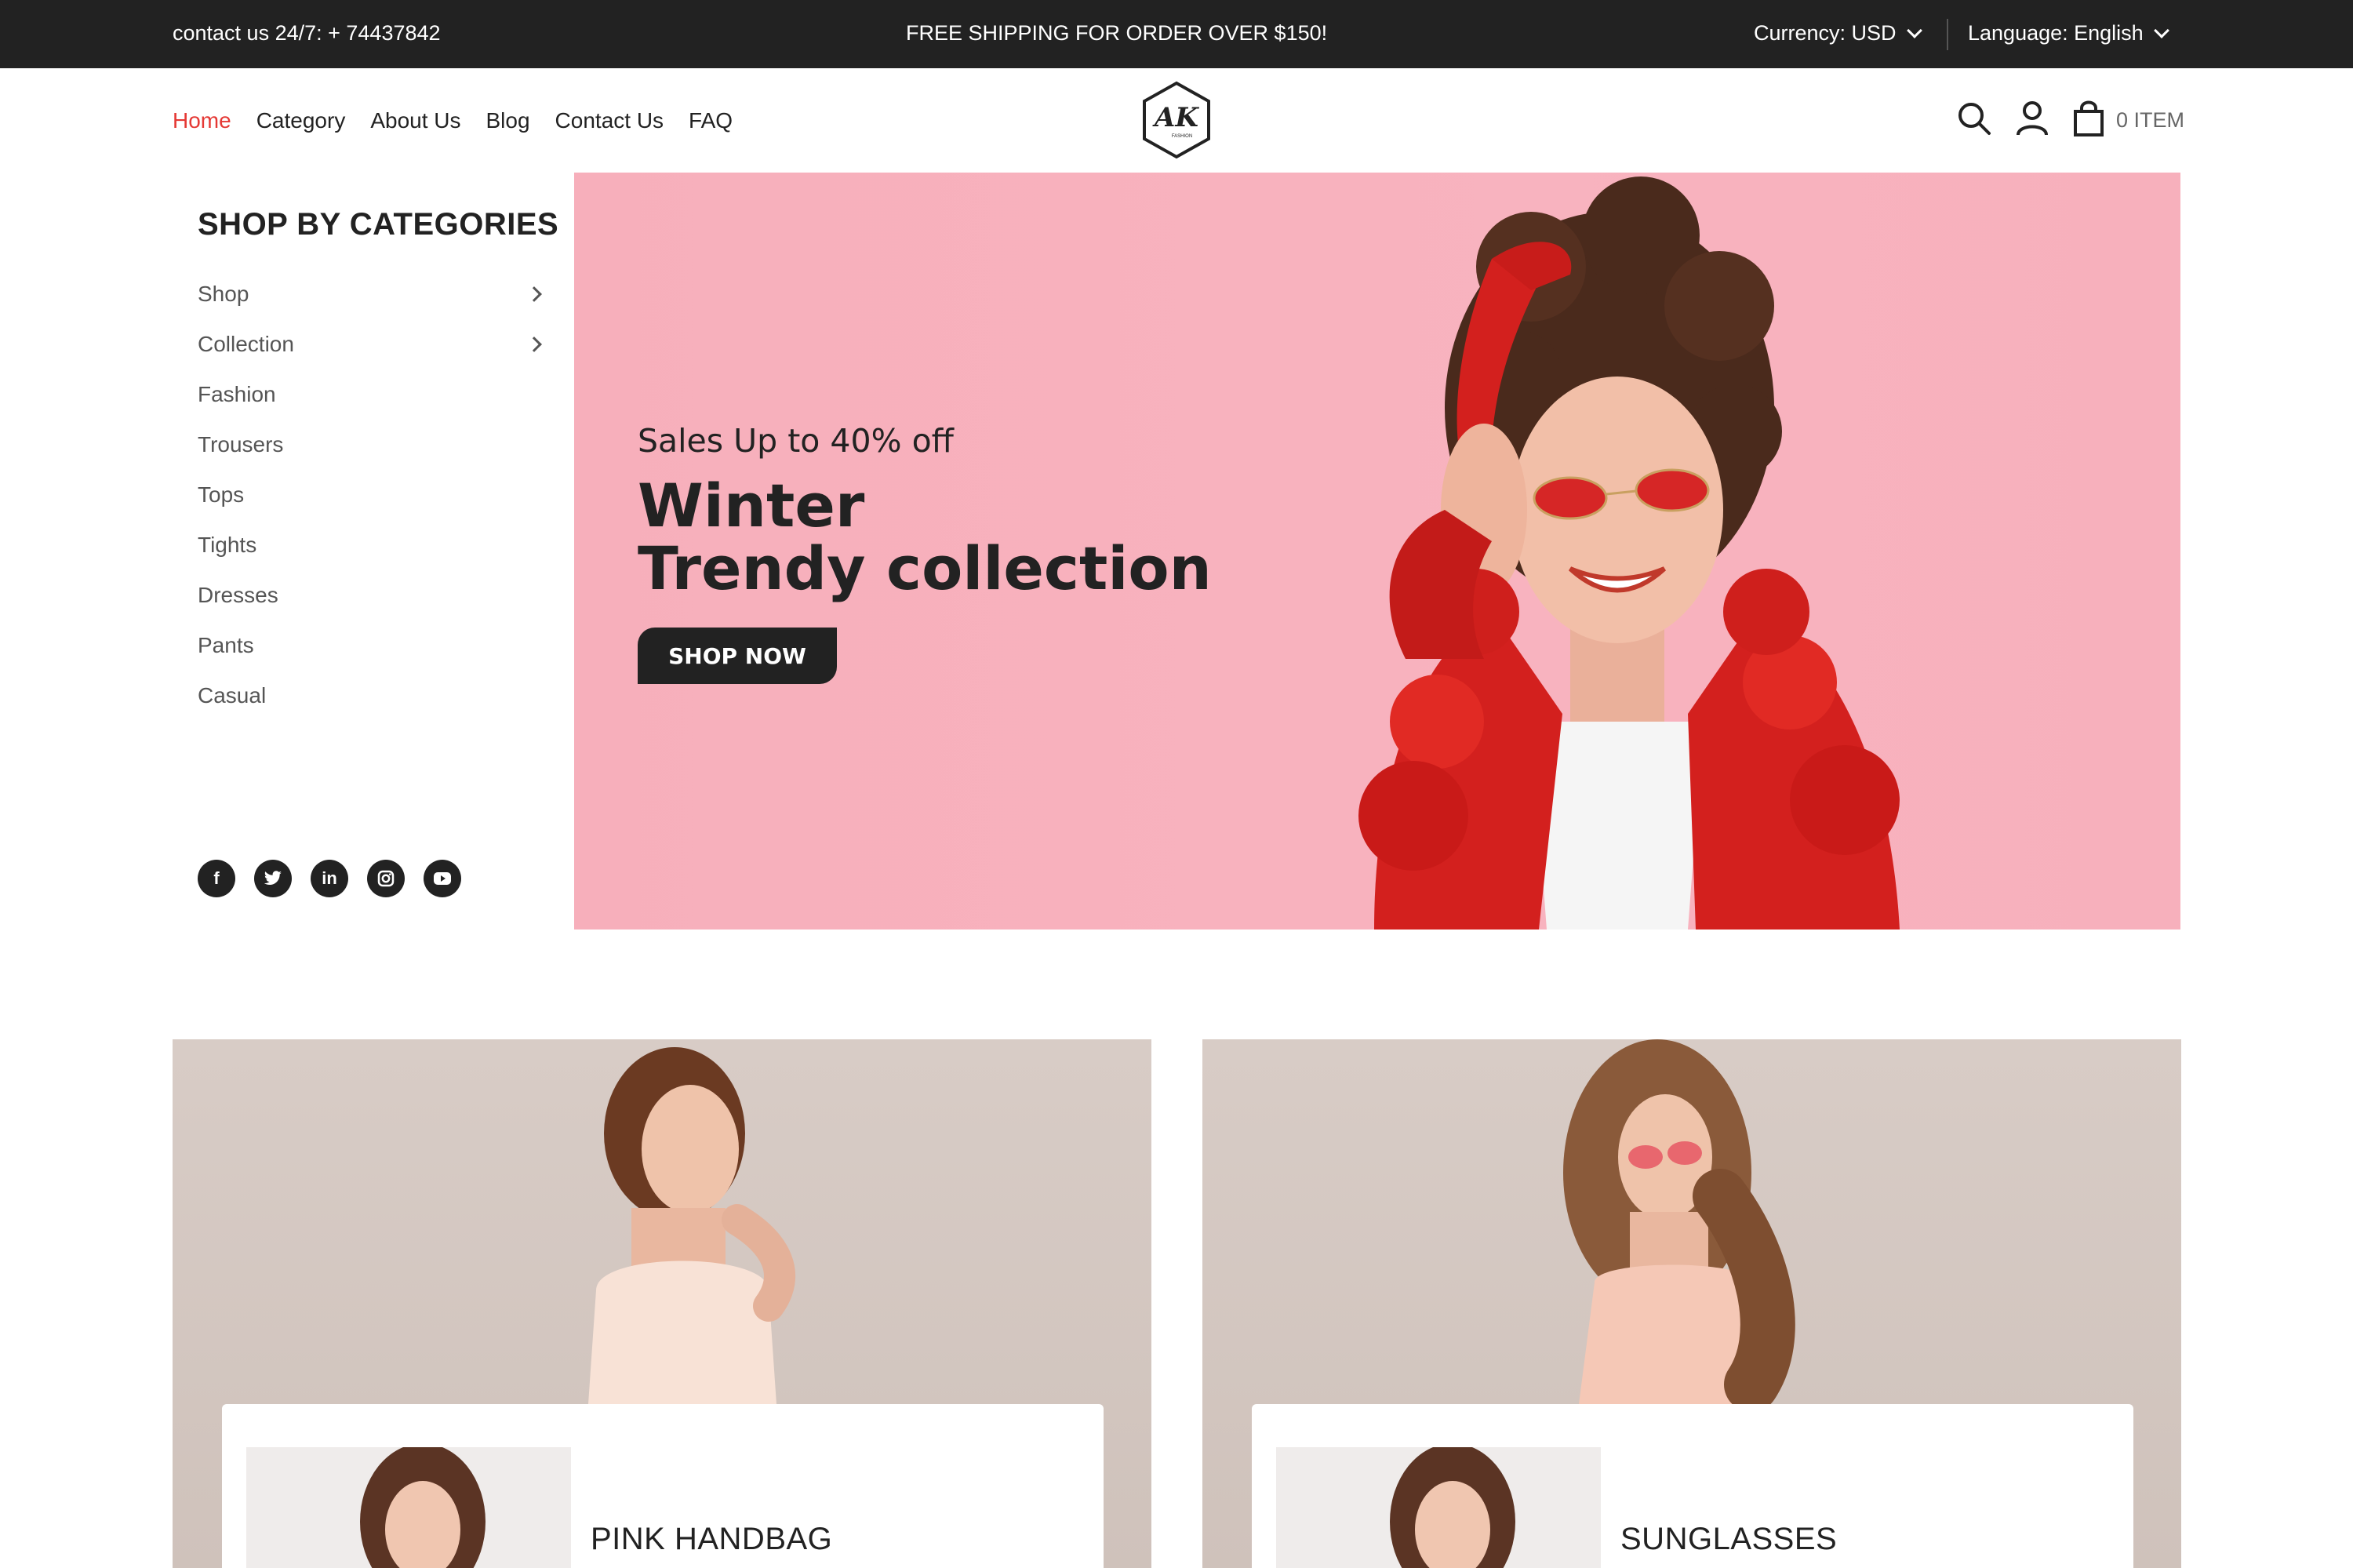 This screenshot has height=1568, width=2353. Describe the element at coordinates (372, 394) in the screenshot. I see `category-item-fashion: Fashion` at that location.